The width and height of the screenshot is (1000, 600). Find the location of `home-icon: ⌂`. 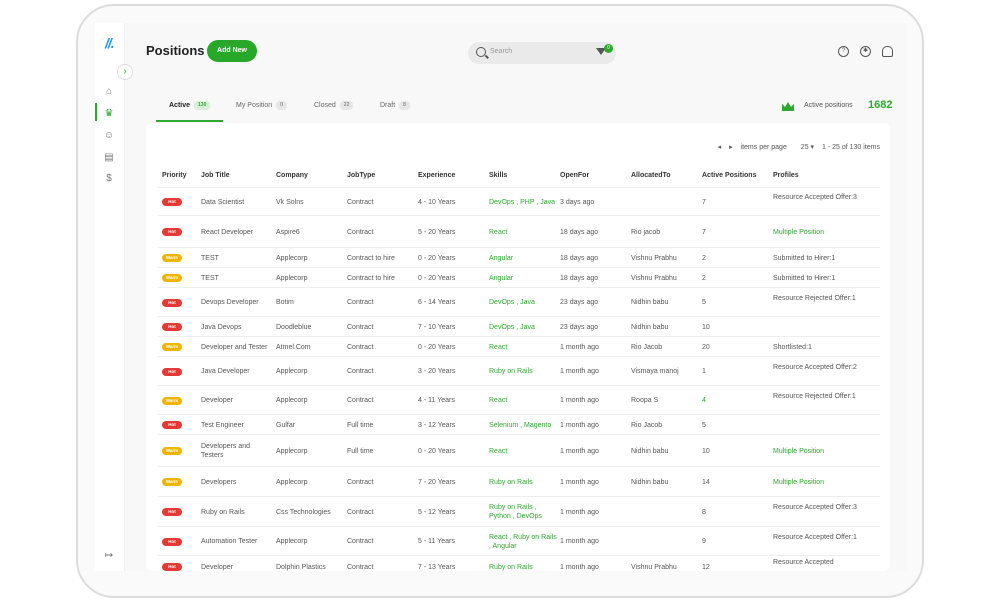

home-icon: ⌂ is located at coordinates (109, 92).